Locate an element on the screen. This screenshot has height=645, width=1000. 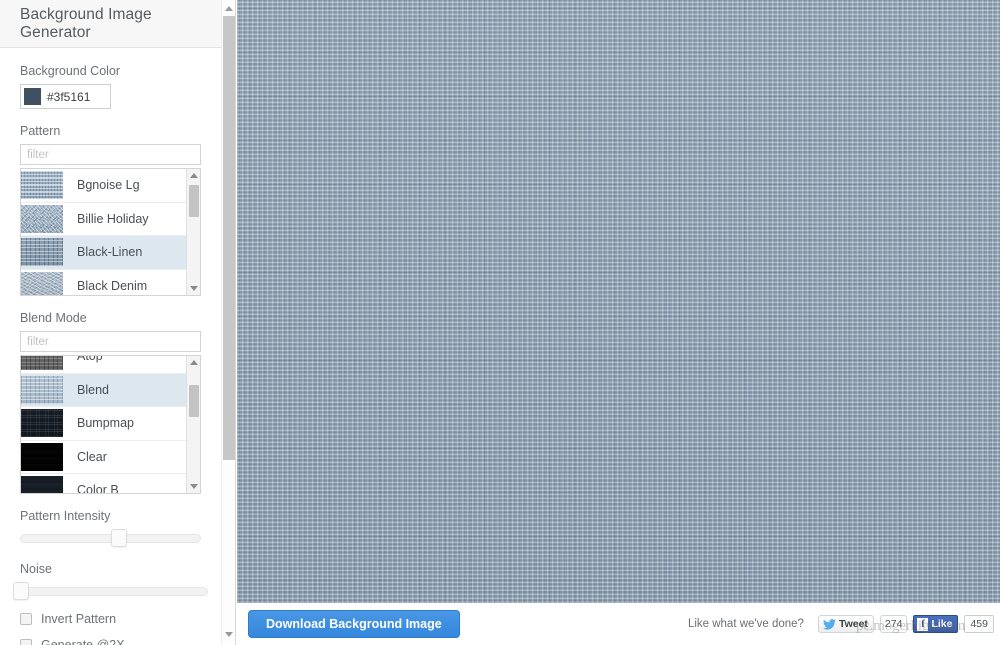
invert-pattern-checkbox-row: Invert Pattern is located at coordinates (110, 619).